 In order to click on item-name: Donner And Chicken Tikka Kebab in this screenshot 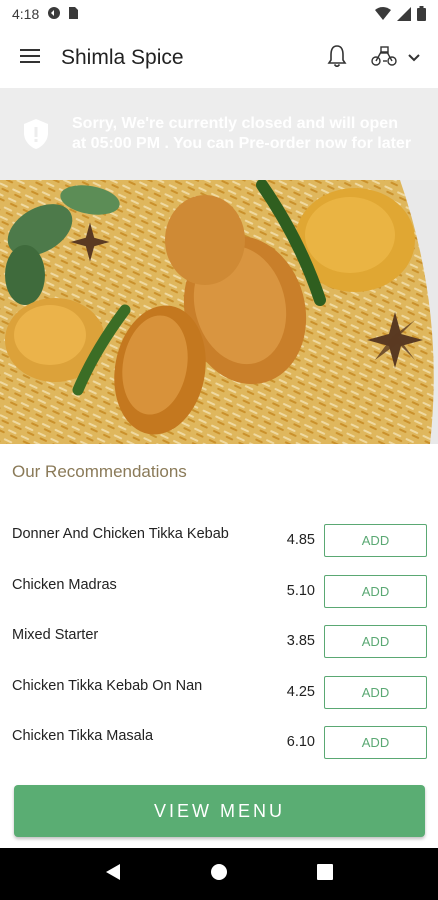, I will do `click(120, 534)`.